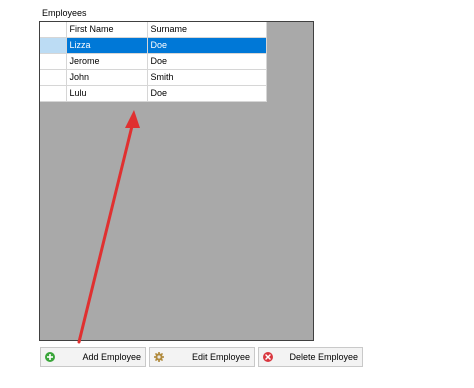 The image size is (474, 388). I want to click on plus-circle-icon, so click(50, 357).